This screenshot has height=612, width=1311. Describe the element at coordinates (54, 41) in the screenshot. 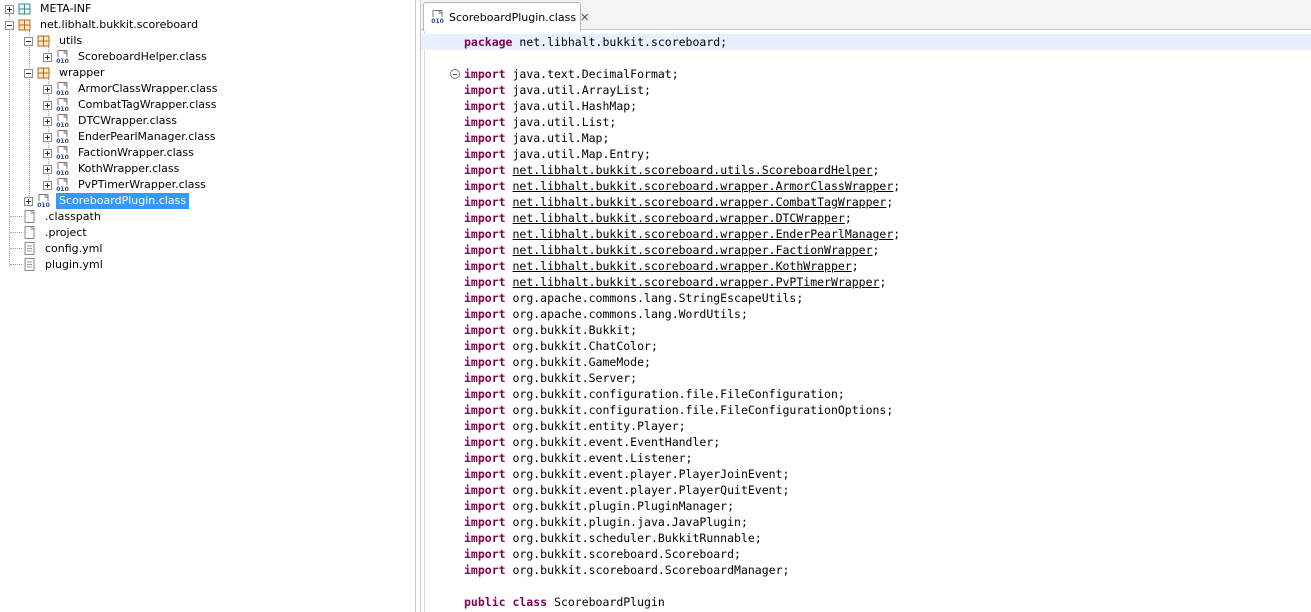

I see `tree-item: utils` at that location.